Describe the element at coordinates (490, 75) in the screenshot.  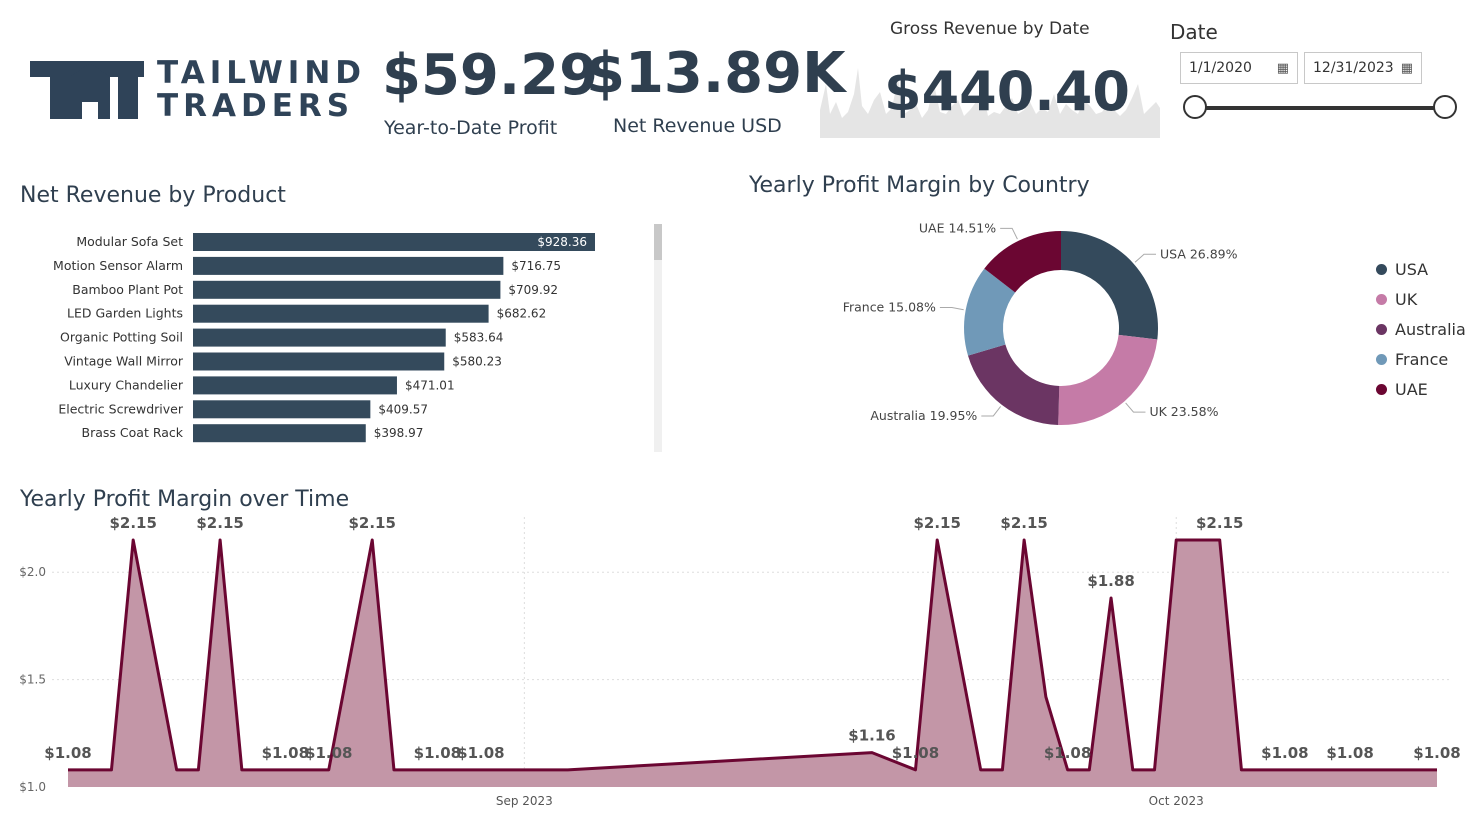
I see `ytd-profit-value: $59.29` at that location.